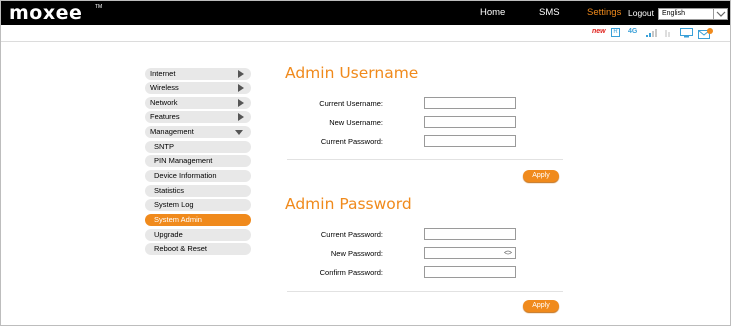 This screenshot has height=326, width=731. Describe the element at coordinates (641, 13) in the screenshot. I see `logout-link: Logout` at that location.